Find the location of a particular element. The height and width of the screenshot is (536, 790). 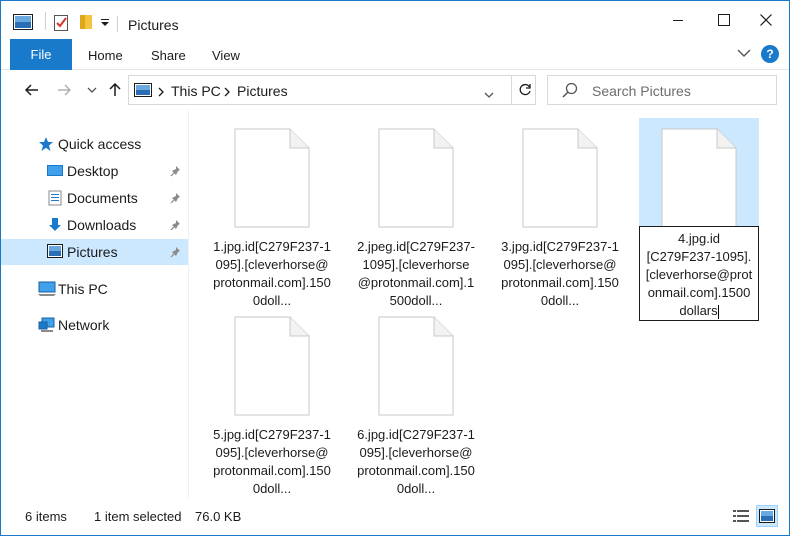

desktop-icon is located at coordinates (55, 172).